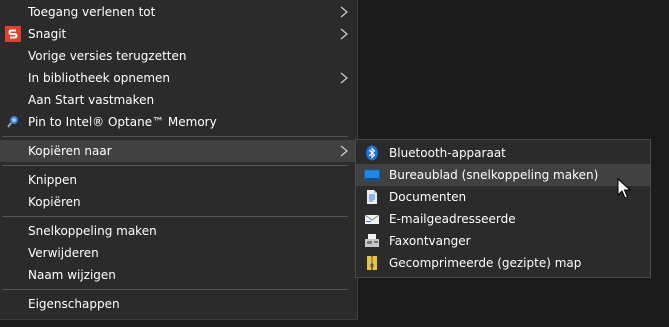  What do you see at coordinates (178, 151) in the screenshot?
I see `menu-item-kopieren-naar: Kopiëren naar` at bounding box center [178, 151].